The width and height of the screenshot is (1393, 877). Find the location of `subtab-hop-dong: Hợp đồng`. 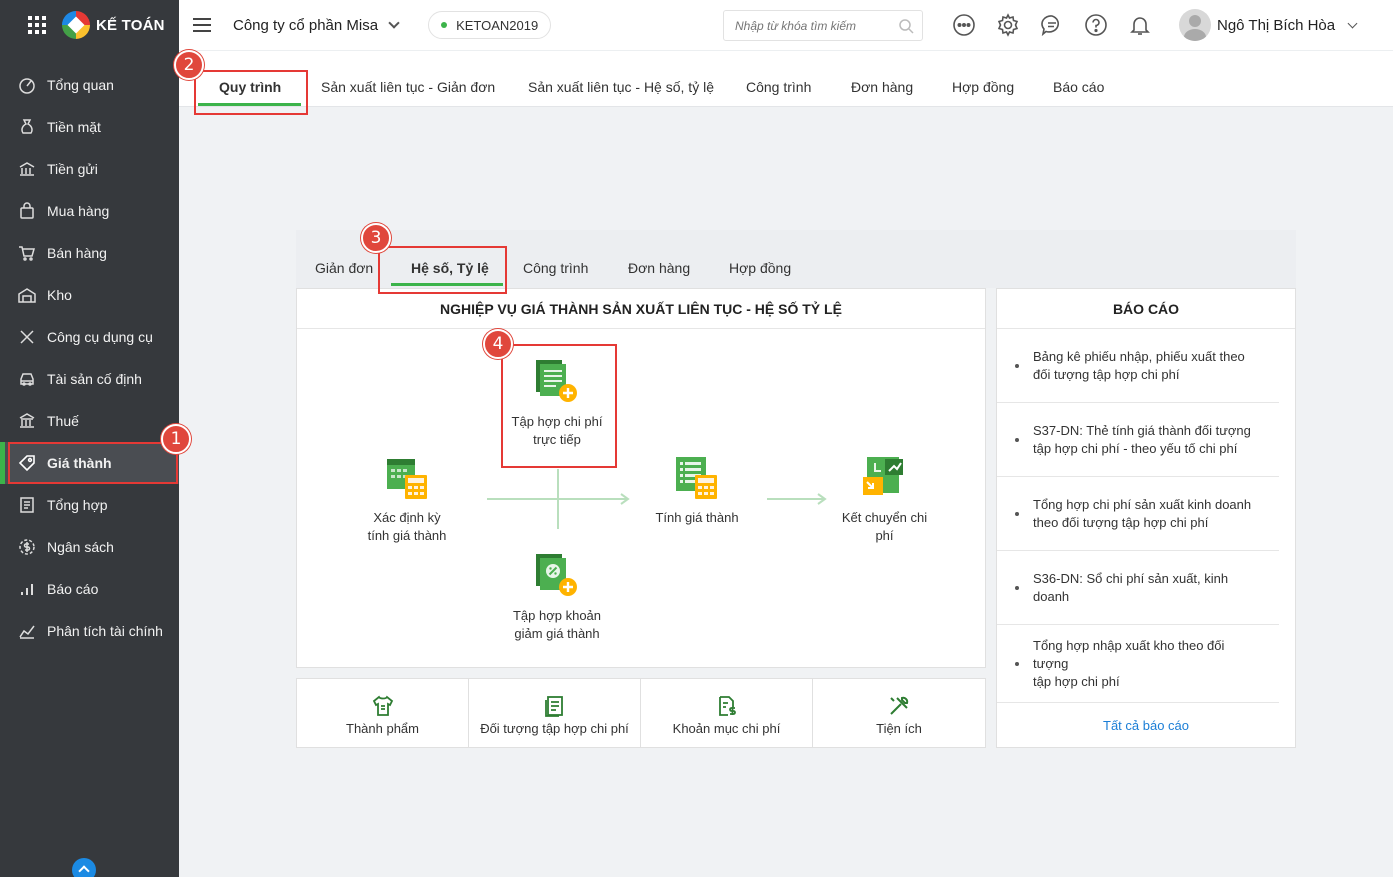

subtab-hop-dong: Hợp đồng is located at coordinates (760, 268).